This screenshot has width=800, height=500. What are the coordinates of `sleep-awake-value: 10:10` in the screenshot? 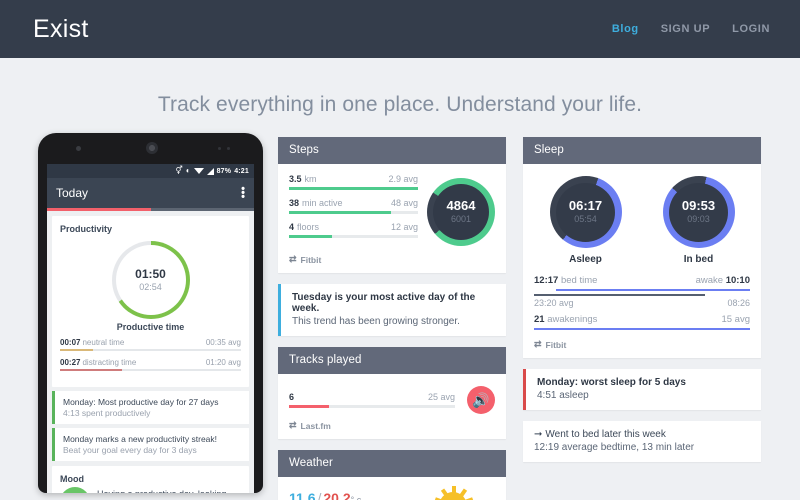 It's located at (737, 280).